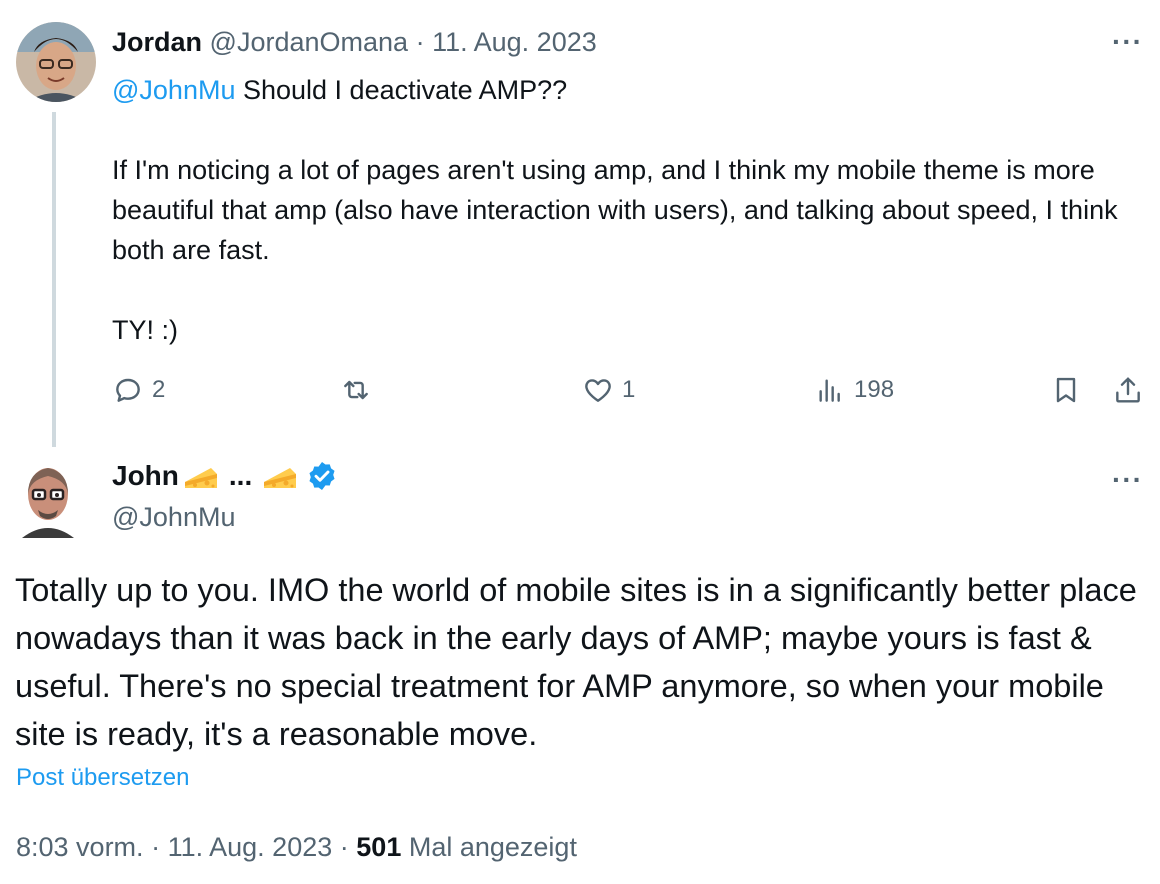 This screenshot has width=1160, height=884. What do you see at coordinates (489, 847) in the screenshot?
I see `views-label: Mal angezeigt` at bounding box center [489, 847].